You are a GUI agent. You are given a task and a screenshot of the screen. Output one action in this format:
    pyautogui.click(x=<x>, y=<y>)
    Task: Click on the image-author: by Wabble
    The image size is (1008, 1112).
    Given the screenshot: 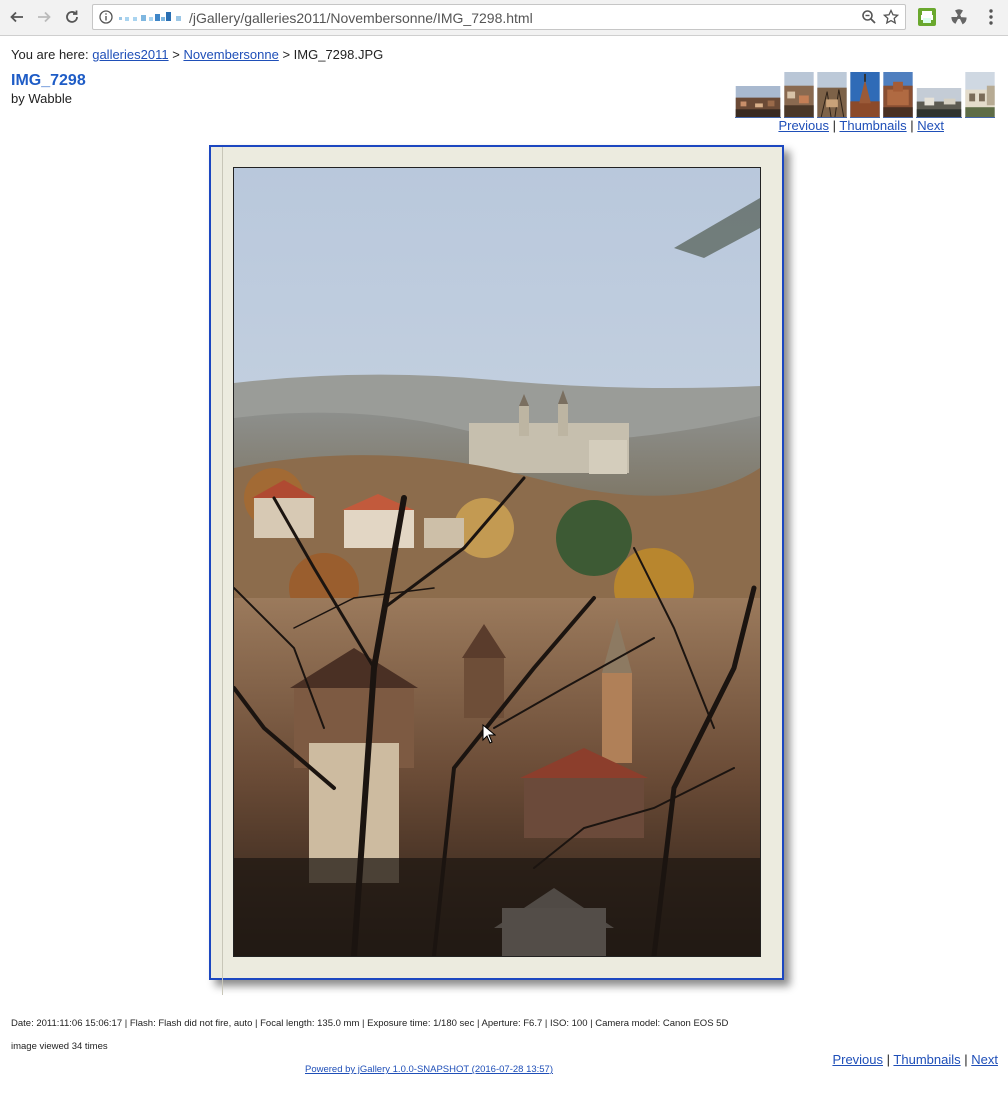 What is the action you would take?
    pyautogui.click(x=41, y=98)
    